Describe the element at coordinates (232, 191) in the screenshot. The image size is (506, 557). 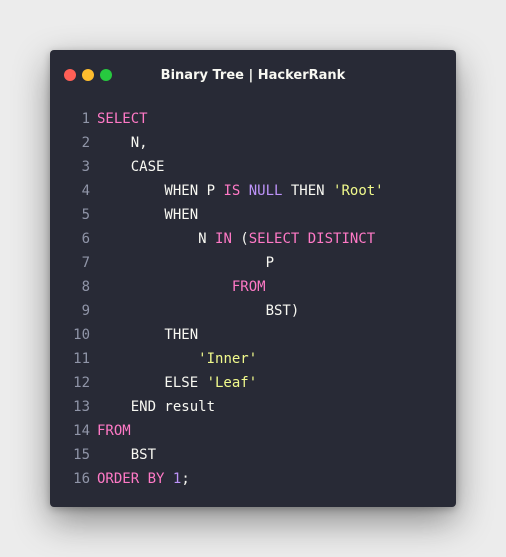
I see `code-token: IS` at that location.